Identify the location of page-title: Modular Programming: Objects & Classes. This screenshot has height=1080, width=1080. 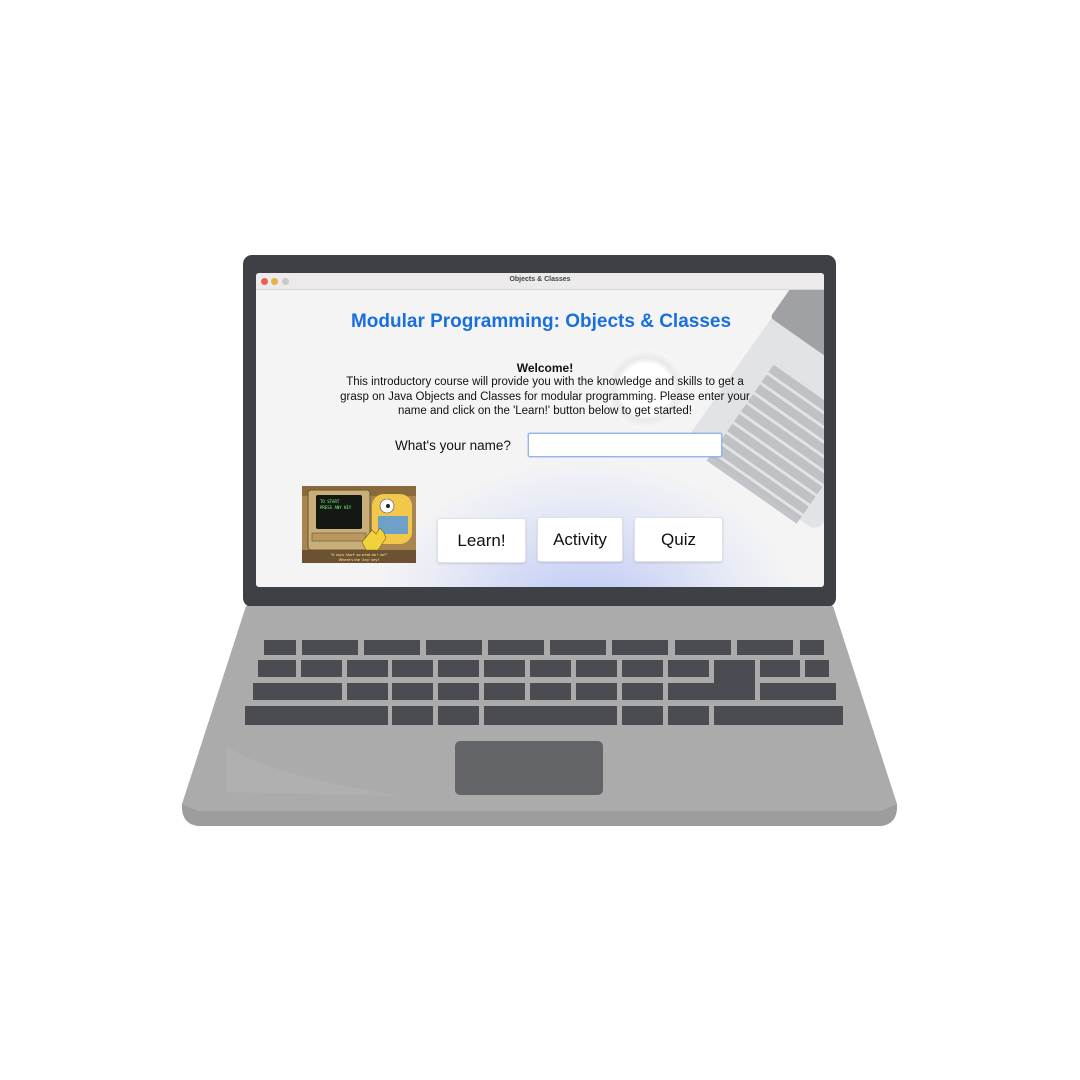
(541, 321).